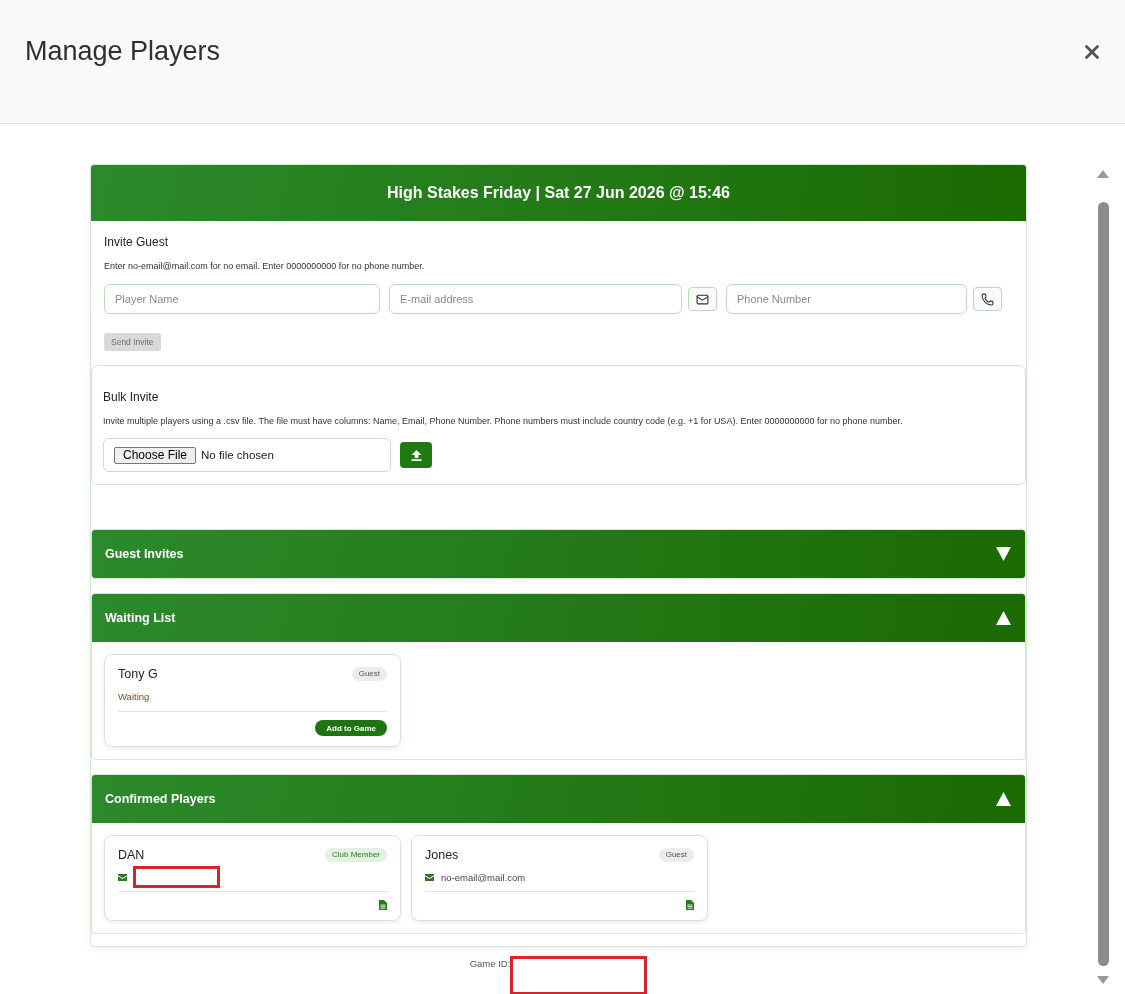  Describe the element at coordinates (351, 728) in the screenshot. I see `add-to-game-button: Add to Game` at that location.